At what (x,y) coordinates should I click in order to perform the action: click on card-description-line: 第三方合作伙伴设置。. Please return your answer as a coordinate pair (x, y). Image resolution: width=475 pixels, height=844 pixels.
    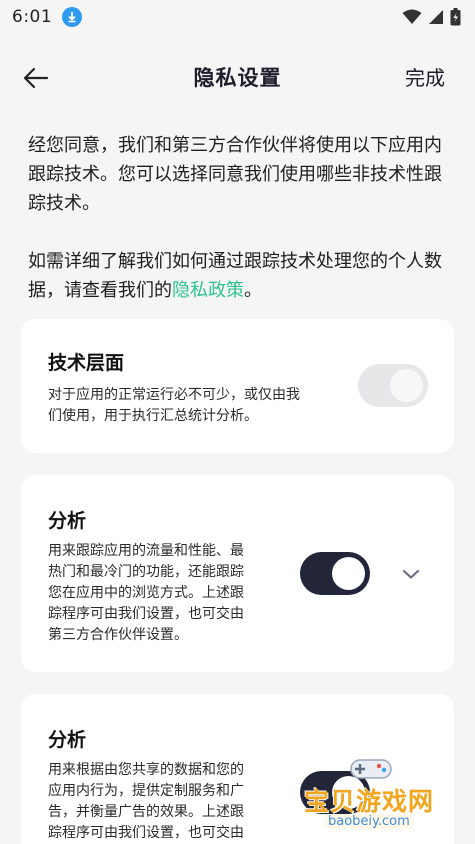
    Looking at the image, I should click on (118, 635).